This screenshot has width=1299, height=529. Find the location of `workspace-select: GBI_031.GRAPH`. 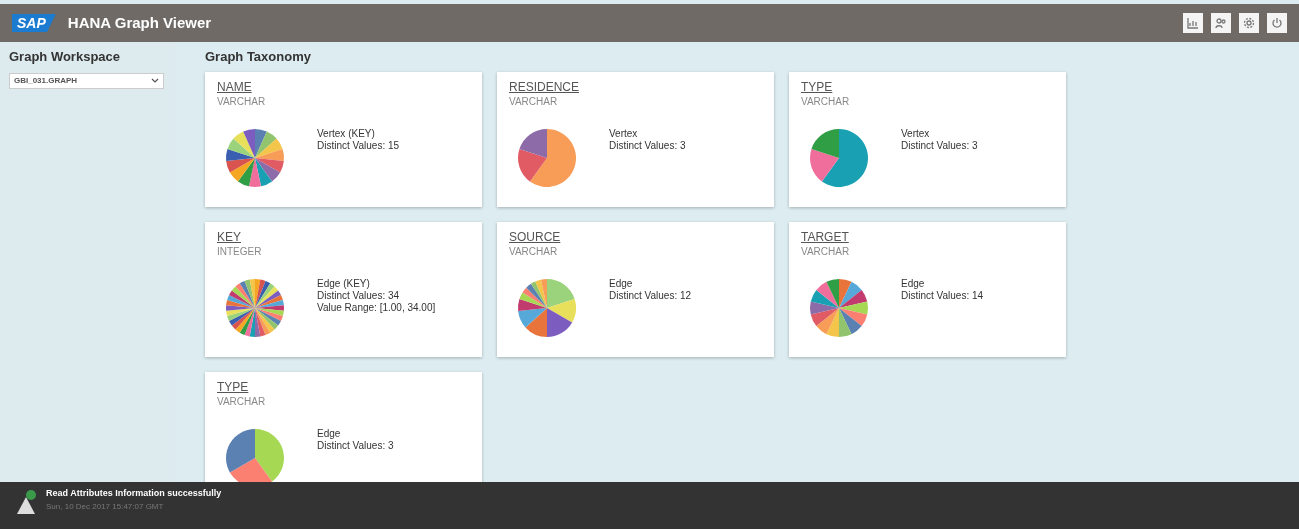

workspace-select: GBI_031.GRAPH is located at coordinates (86, 80).